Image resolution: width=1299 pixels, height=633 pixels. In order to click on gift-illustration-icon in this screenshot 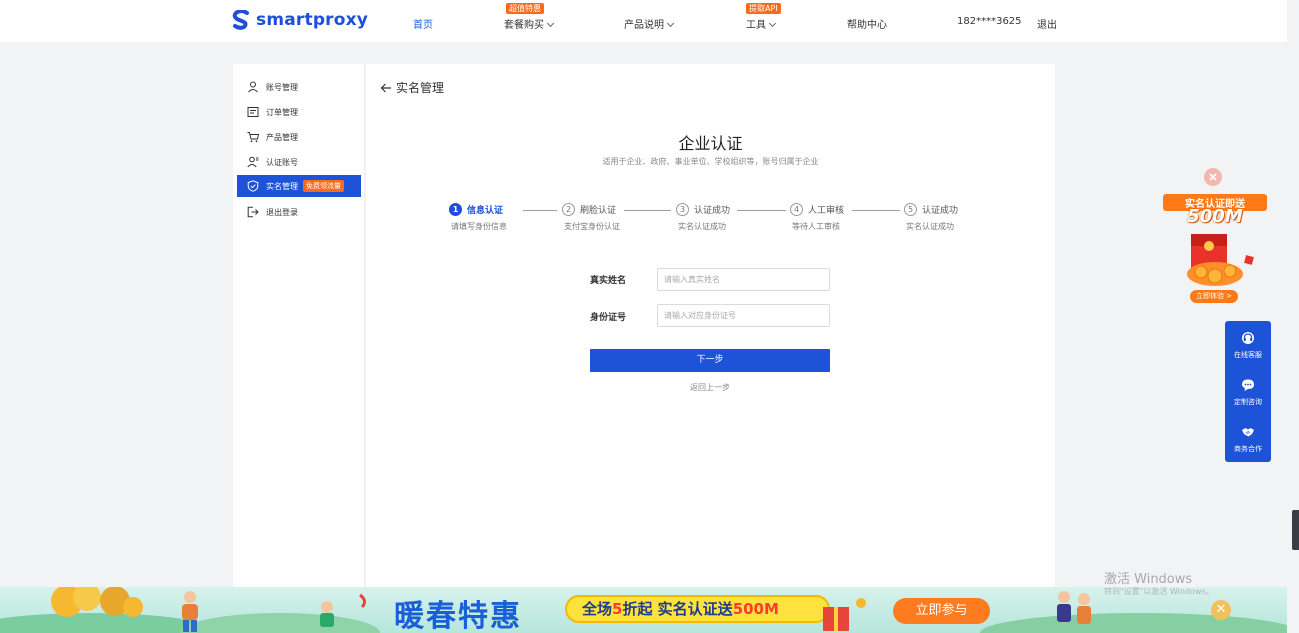, I will do `click(844, 614)`.